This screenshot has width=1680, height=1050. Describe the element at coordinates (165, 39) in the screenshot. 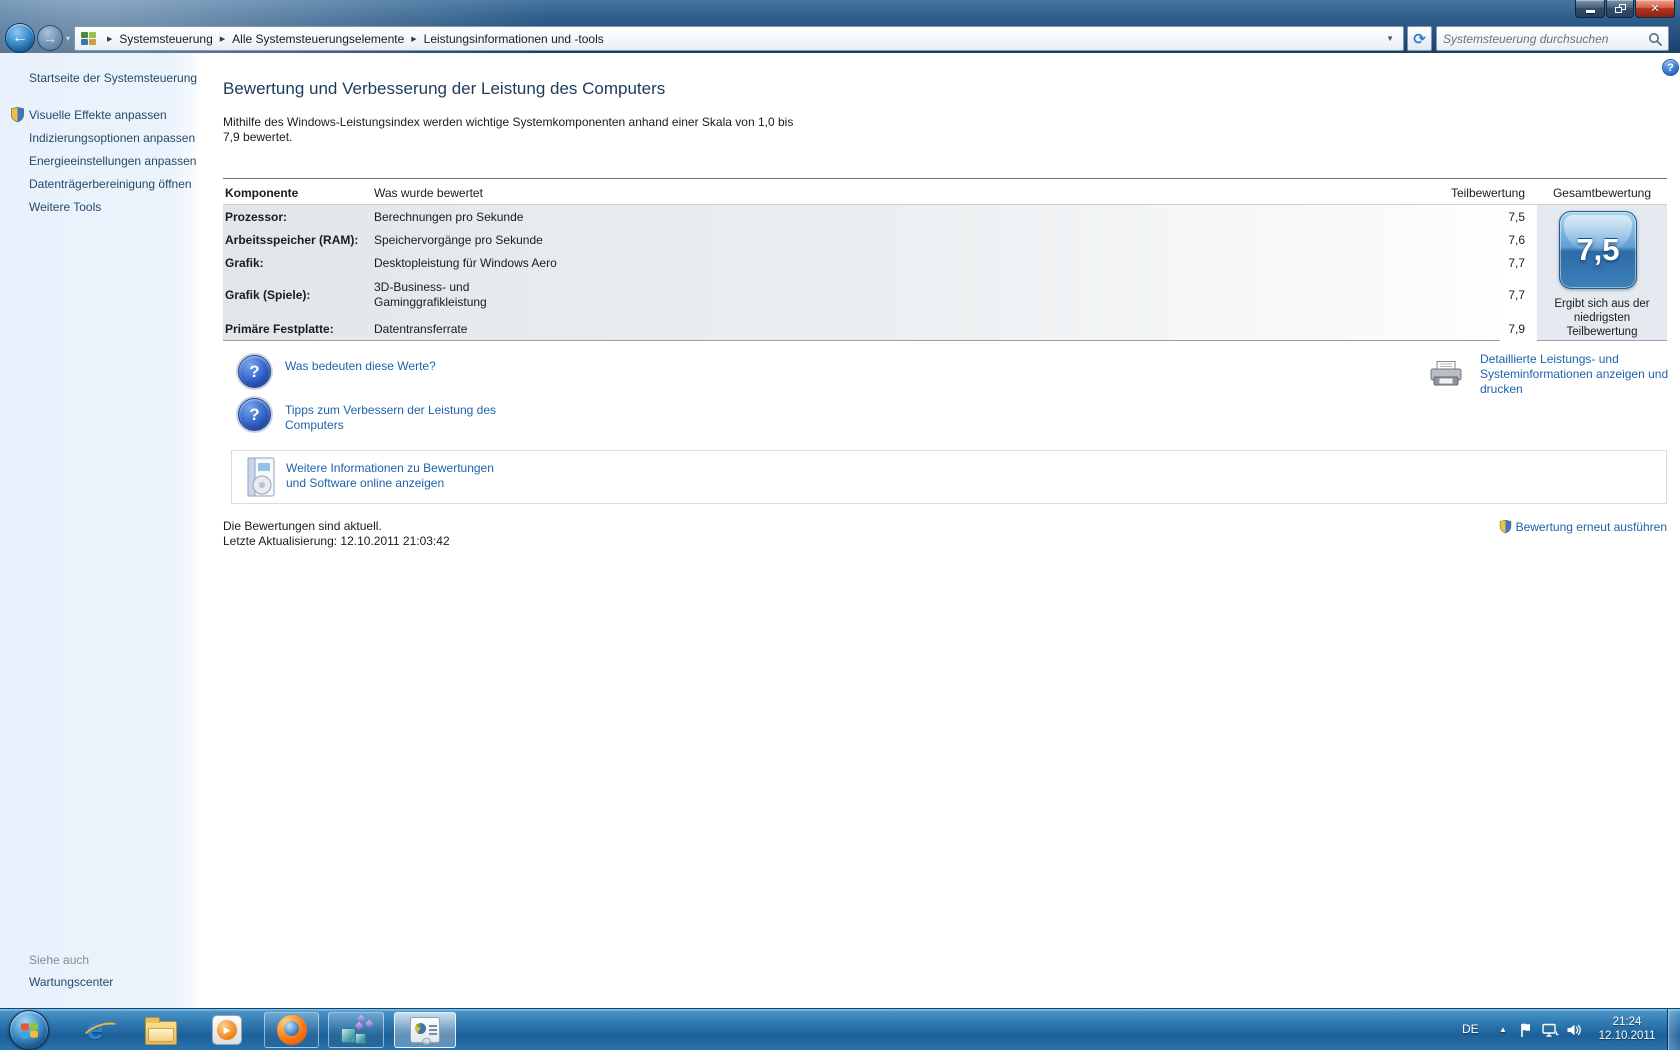

I see `breadcrumb-item-systemsteuerung: Systemsteuerung` at that location.